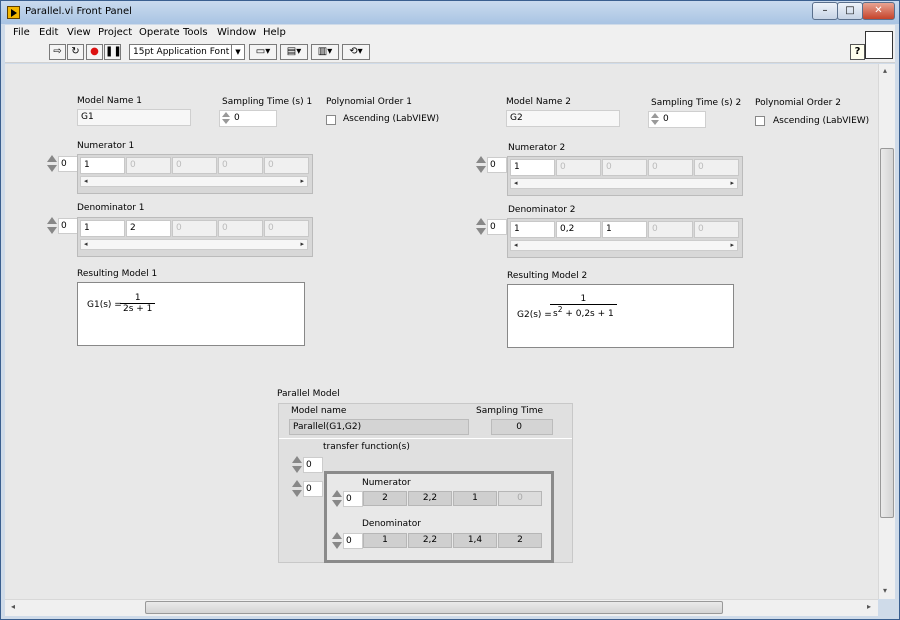 This screenshot has height=620, width=900. Describe the element at coordinates (885, 590) in the screenshot. I see `scroll-down-icon: ▾` at that location.